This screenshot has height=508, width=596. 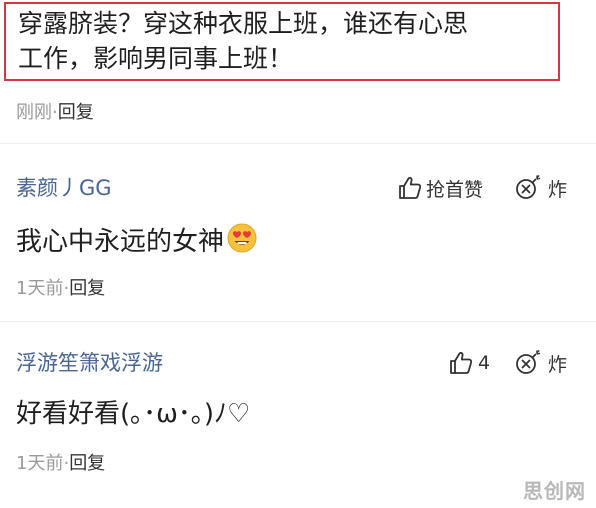 I want to click on comment-text: 我心中永远的女神, so click(x=137, y=242).